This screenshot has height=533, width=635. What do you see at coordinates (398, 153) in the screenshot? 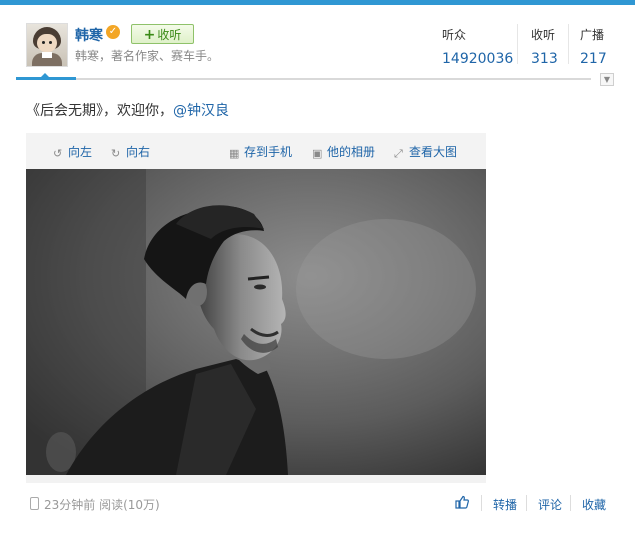
I see `view-large-icon: ⤢` at bounding box center [398, 153].